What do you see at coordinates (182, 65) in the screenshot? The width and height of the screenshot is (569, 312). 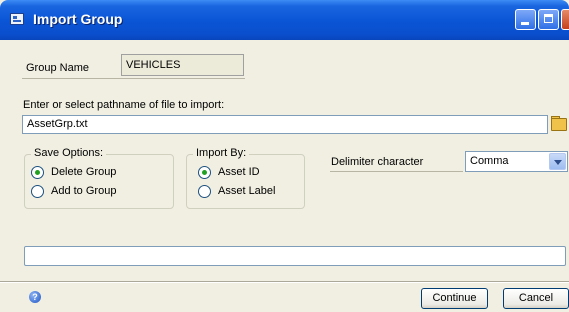 I see `group-name-field: VEHICLES` at bounding box center [182, 65].